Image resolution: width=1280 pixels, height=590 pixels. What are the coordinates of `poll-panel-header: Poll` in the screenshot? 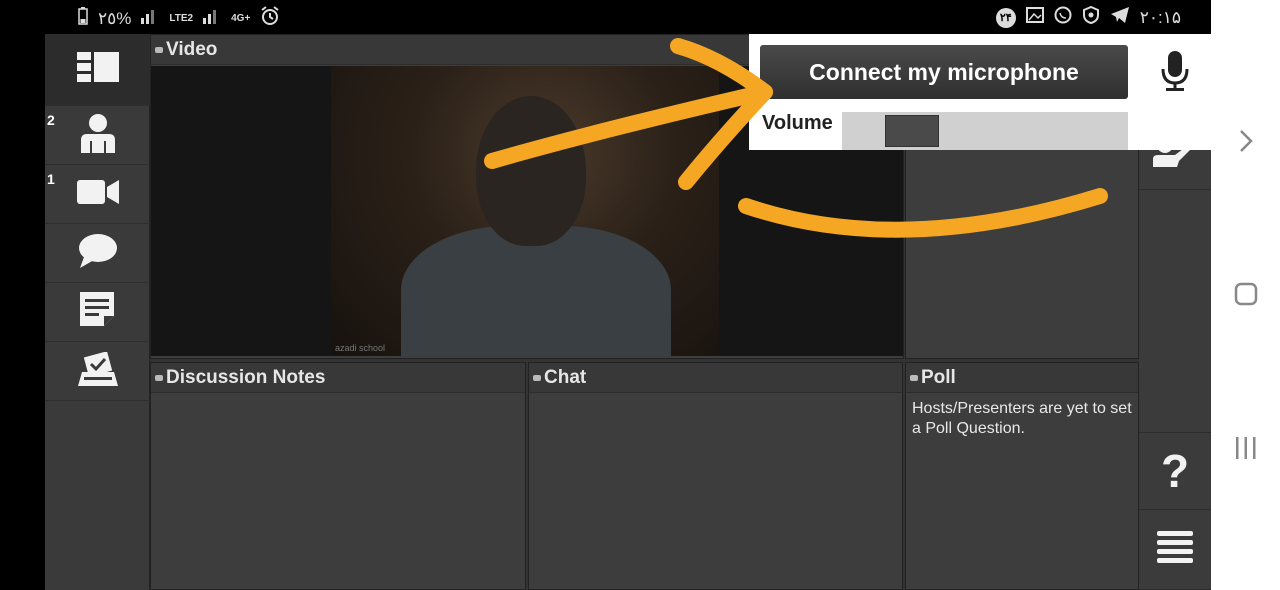 It's located at (1022, 378).